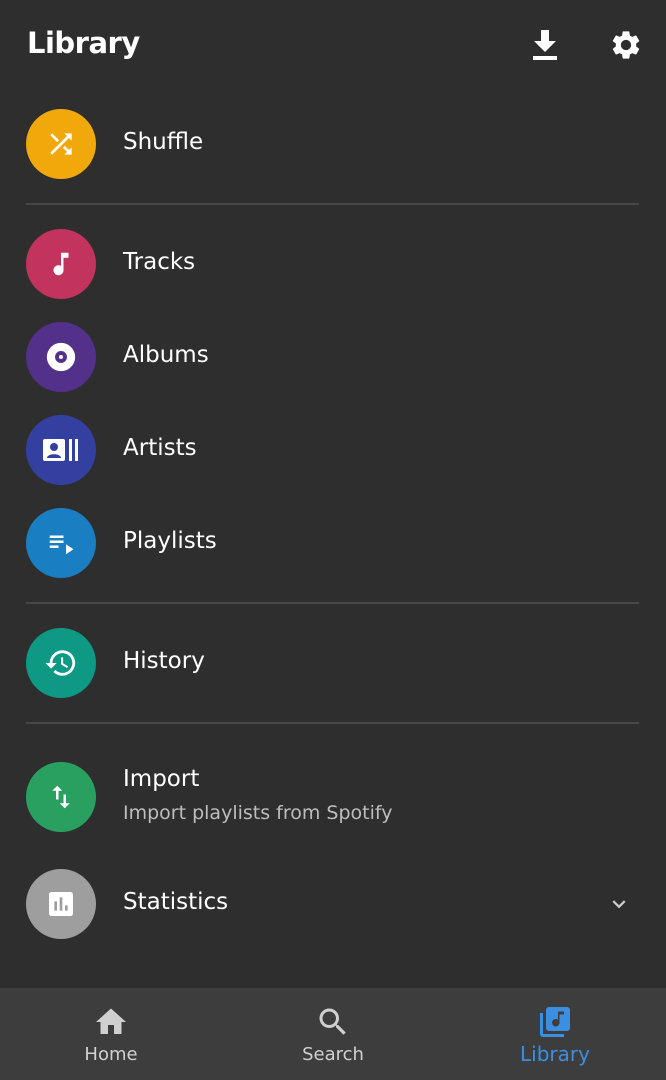  What do you see at coordinates (333, 1054) in the screenshot?
I see `nav-search-label: Search` at bounding box center [333, 1054].